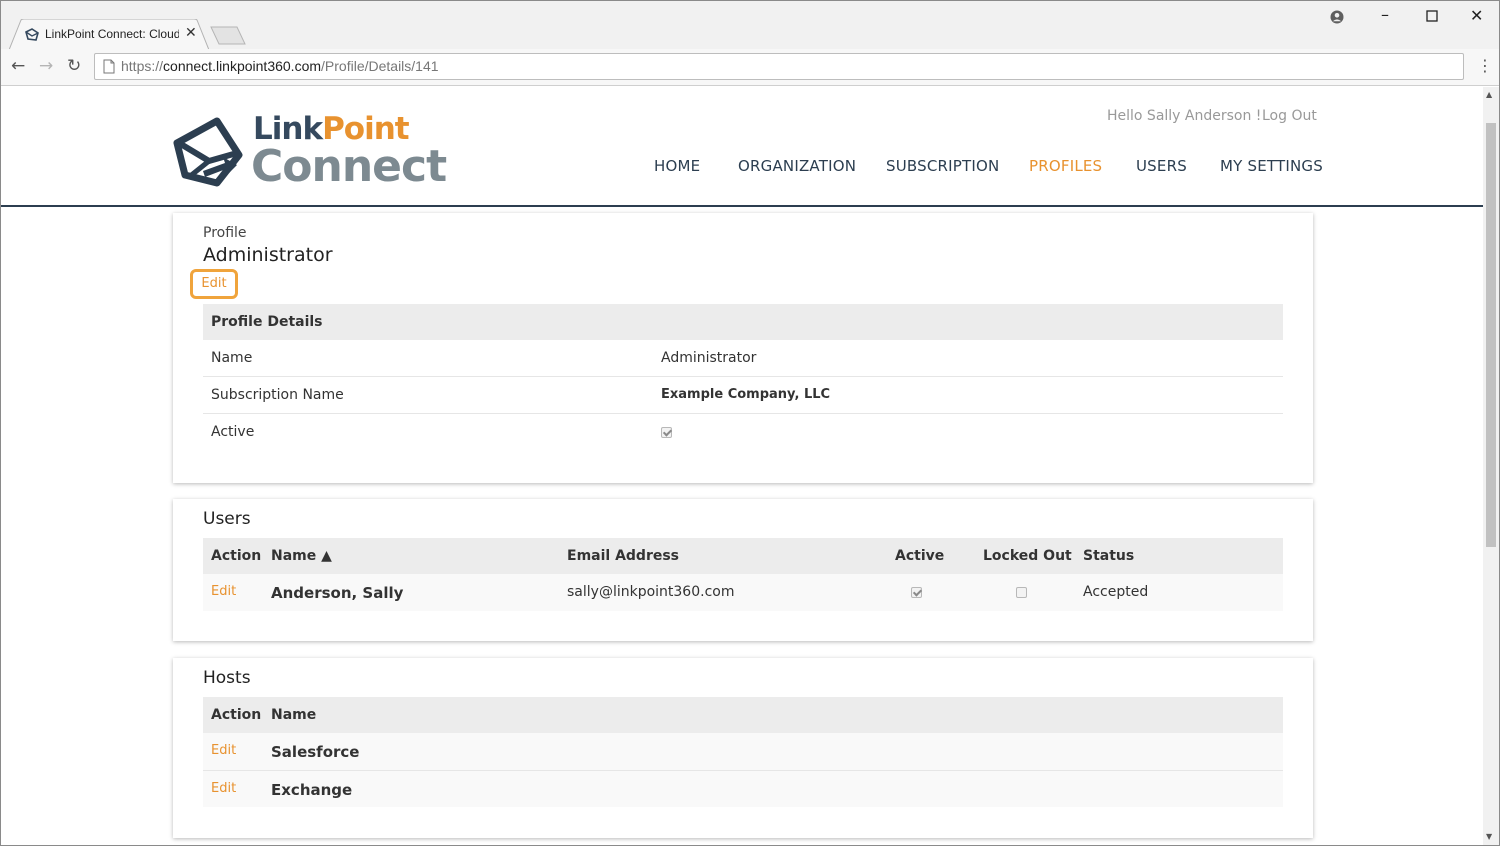 Image resolution: width=1500 pixels, height=846 pixels. What do you see at coordinates (294, 715) in the screenshot?
I see `col-name: Name` at bounding box center [294, 715].